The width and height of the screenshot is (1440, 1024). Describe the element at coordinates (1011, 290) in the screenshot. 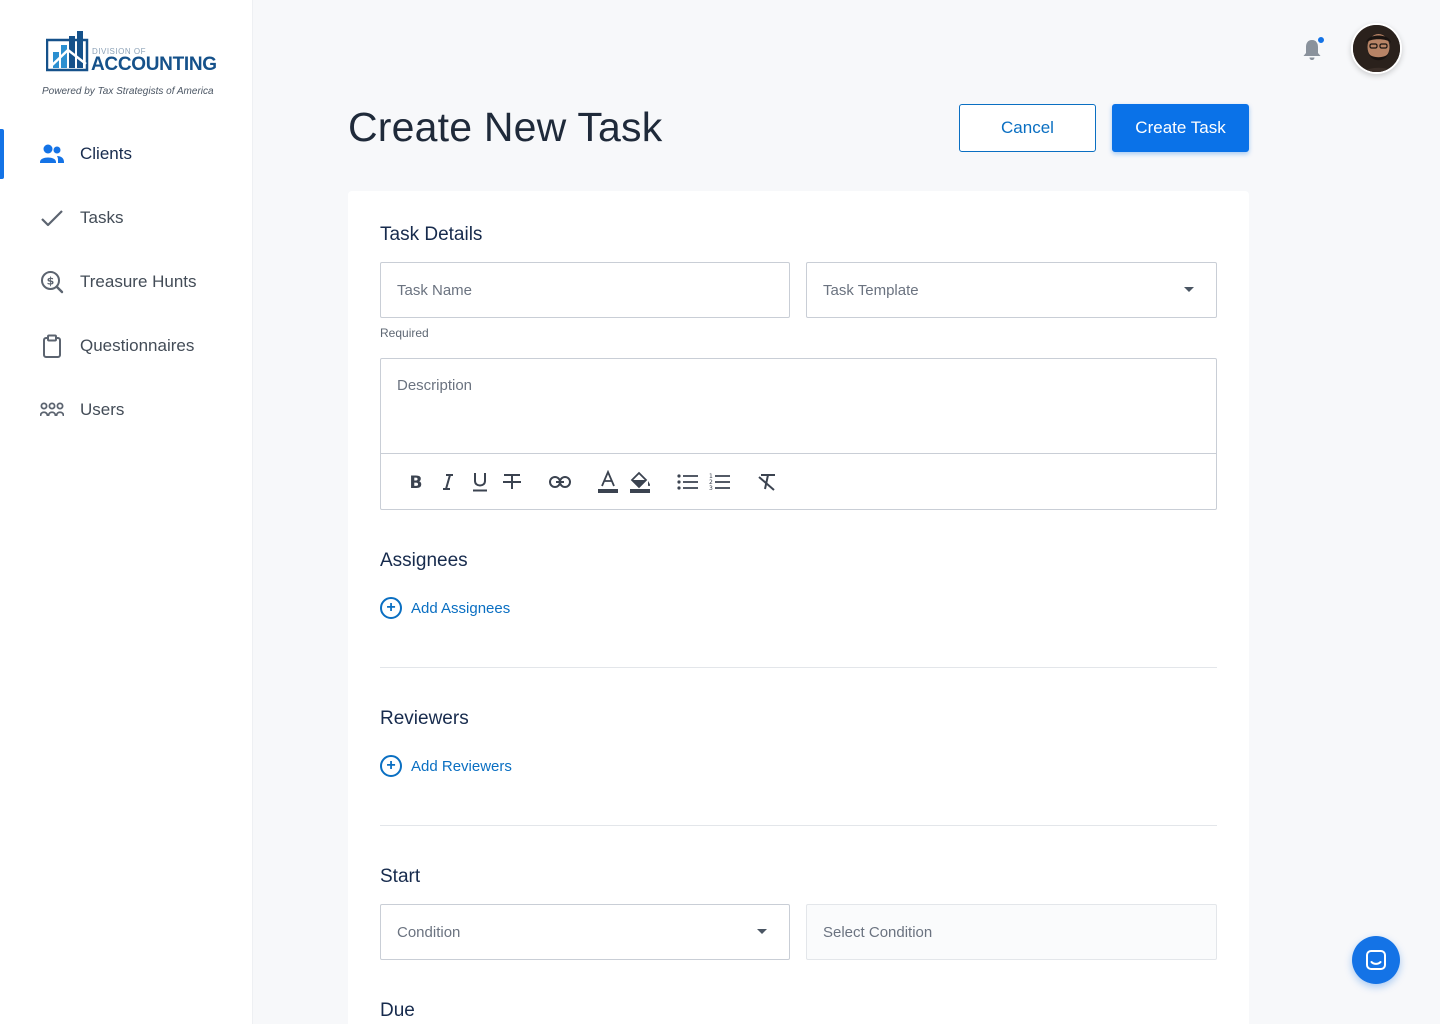

I see `task-template-select: Task Template` at that location.